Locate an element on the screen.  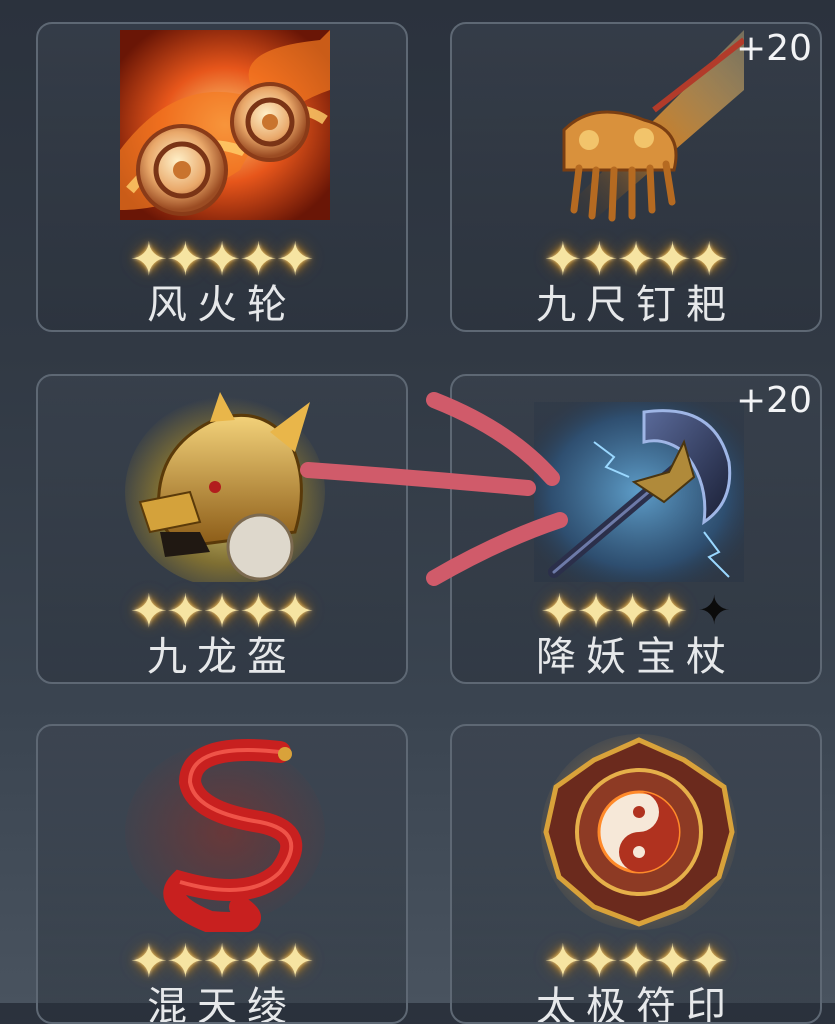
item-name: 九尺钉耙 is located at coordinates (636, 305).